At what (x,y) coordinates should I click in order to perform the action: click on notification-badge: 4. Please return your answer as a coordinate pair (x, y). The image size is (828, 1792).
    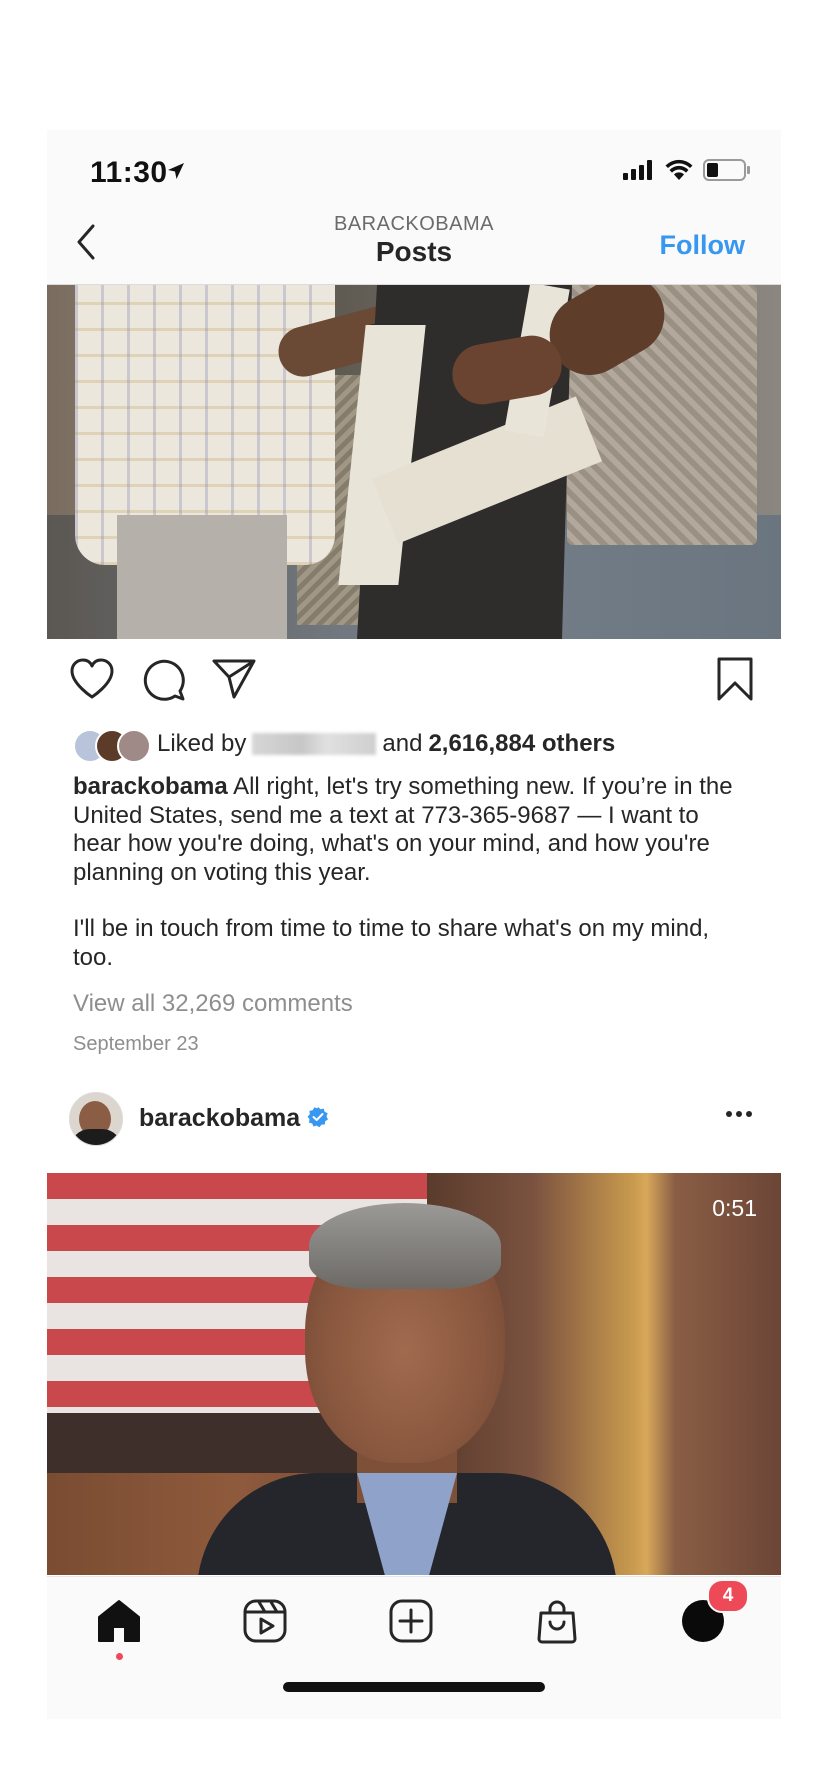
    Looking at the image, I should click on (728, 1596).